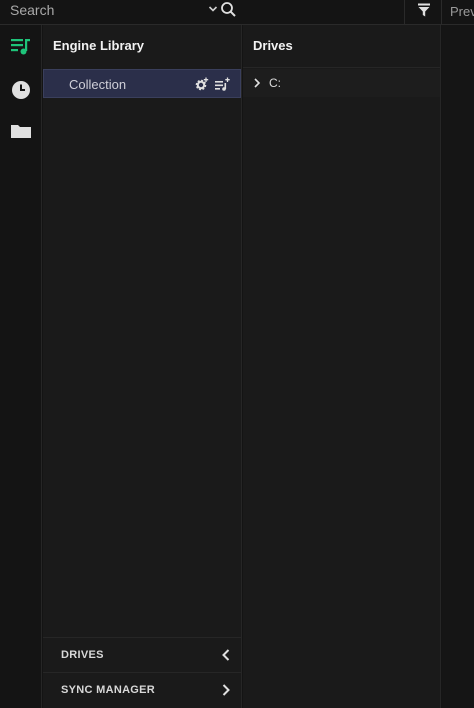 The image size is (474, 708). Describe the element at coordinates (108, 690) in the screenshot. I see `sync-manager-section-label: SYNC MANAGER` at that location.